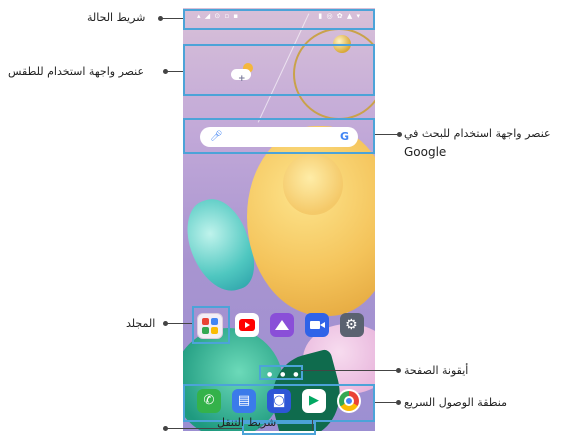 This screenshot has height=435, width=571. What do you see at coordinates (436, 370) in the screenshot?
I see `callout-page-icon: أيقونة الصفحة` at bounding box center [436, 370].